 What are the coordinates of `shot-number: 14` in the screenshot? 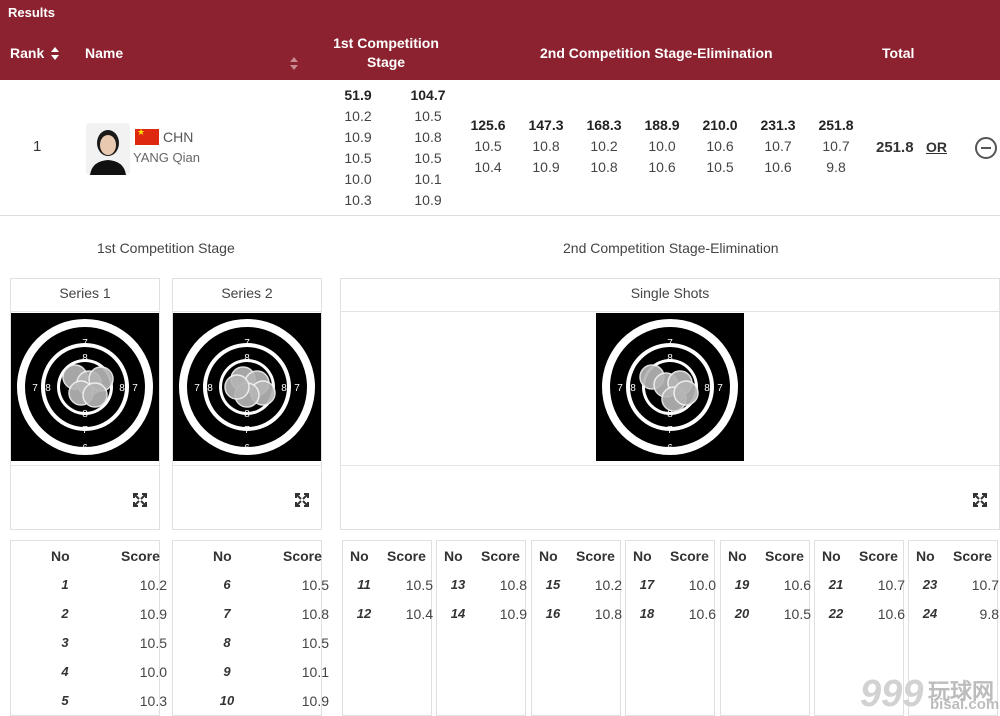 It's located at (458, 613).